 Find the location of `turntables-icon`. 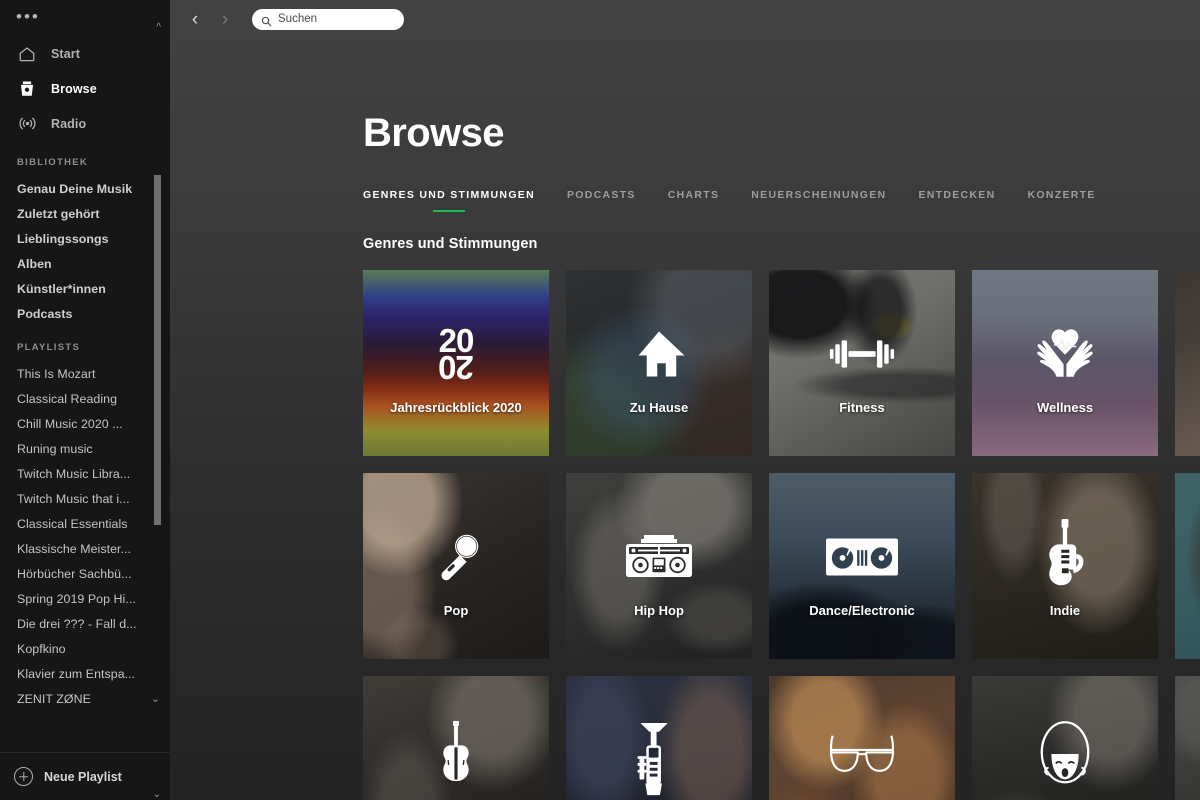

turntables-icon is located at coordinates (862, 557).